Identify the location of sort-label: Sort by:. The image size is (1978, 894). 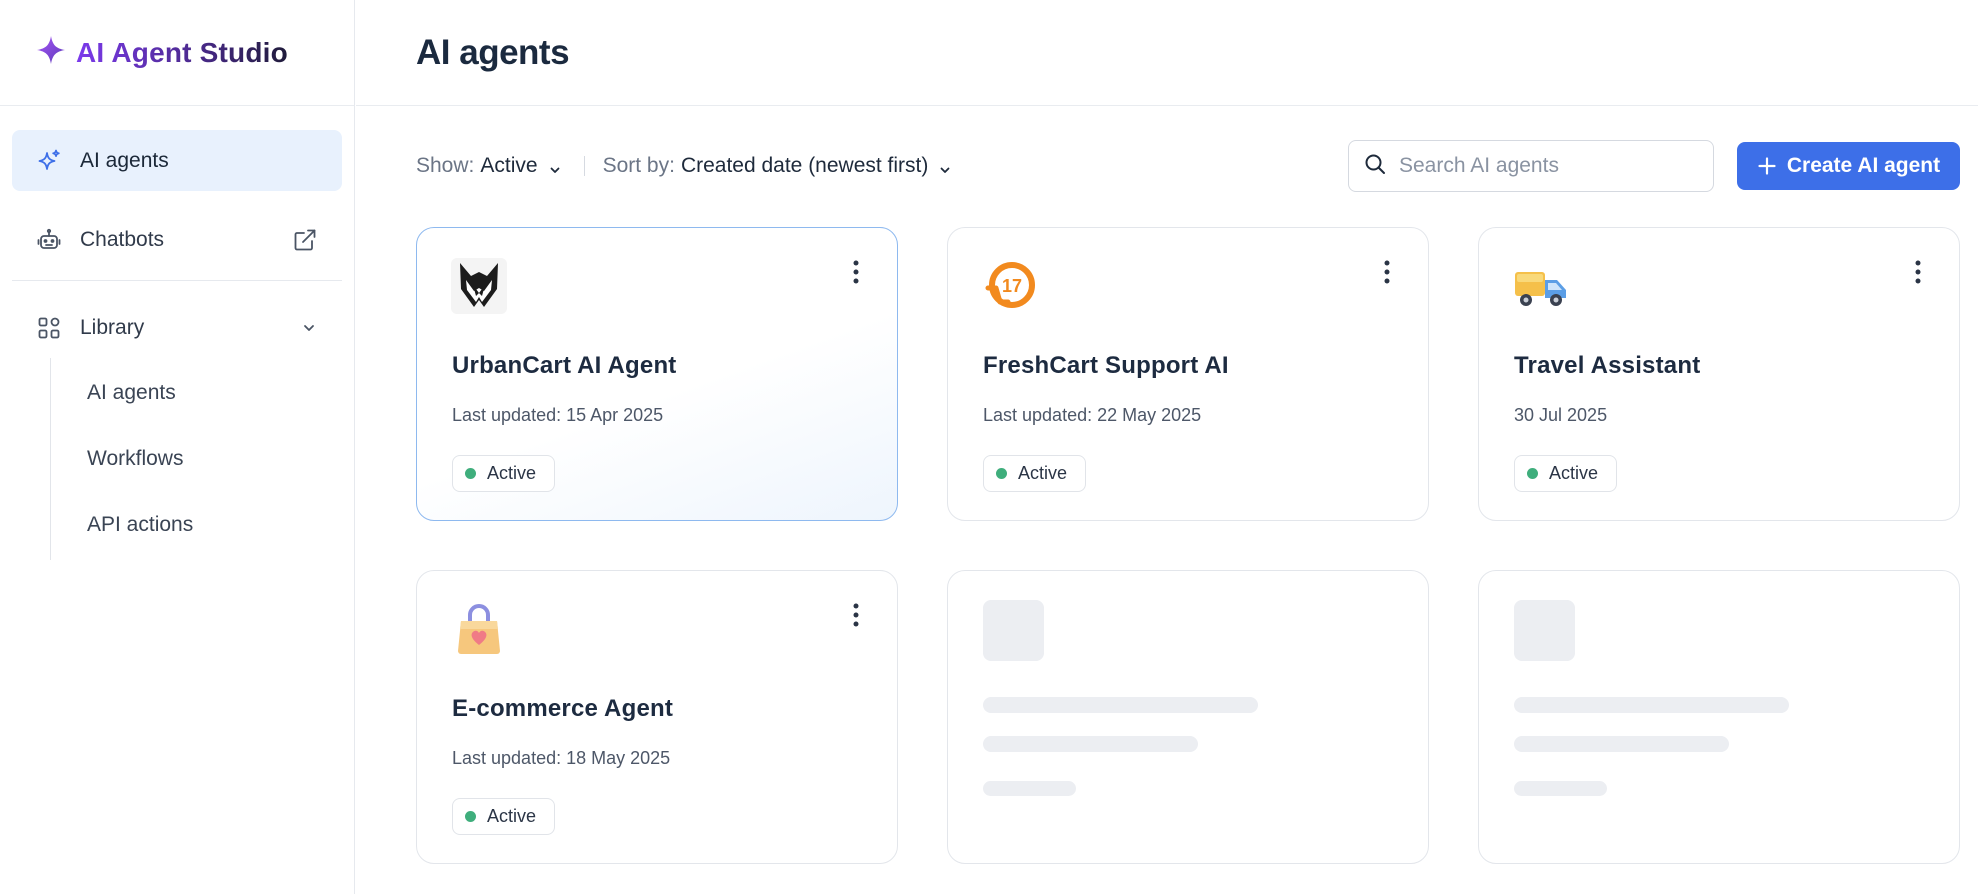
(638, 165).